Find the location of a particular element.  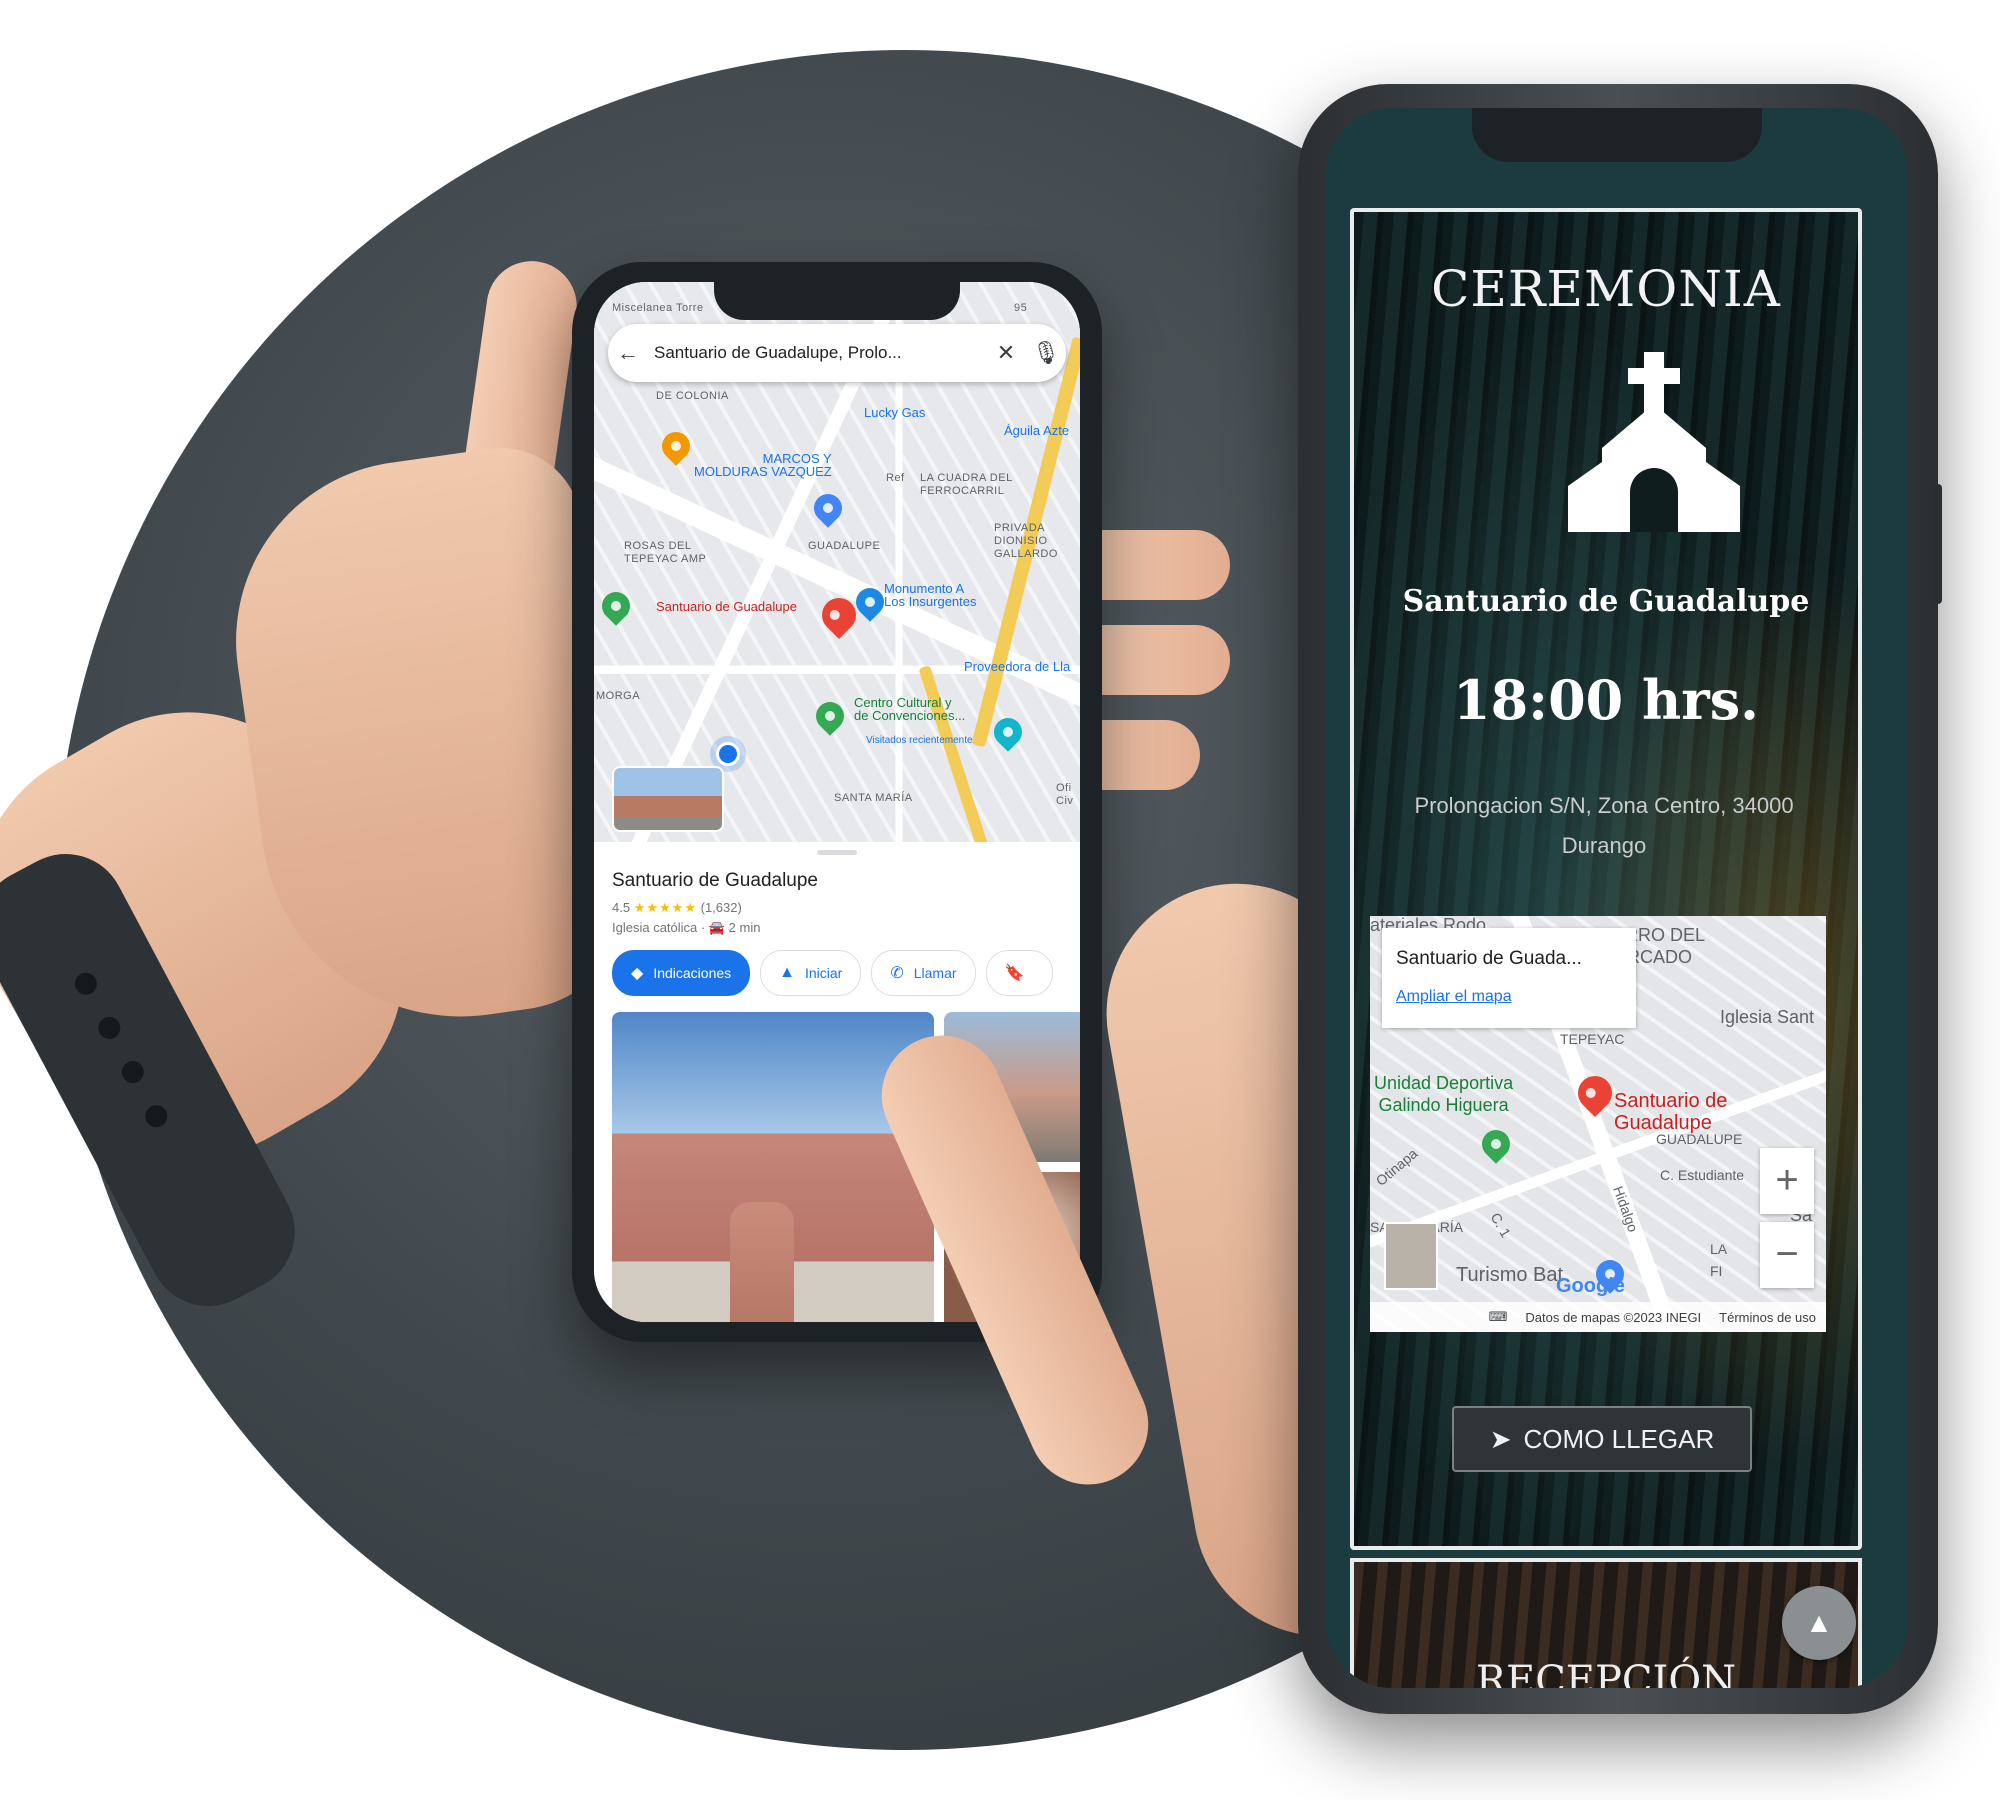

rating-stars-icon: ★★★★★ is located at coordinates (665, 907).